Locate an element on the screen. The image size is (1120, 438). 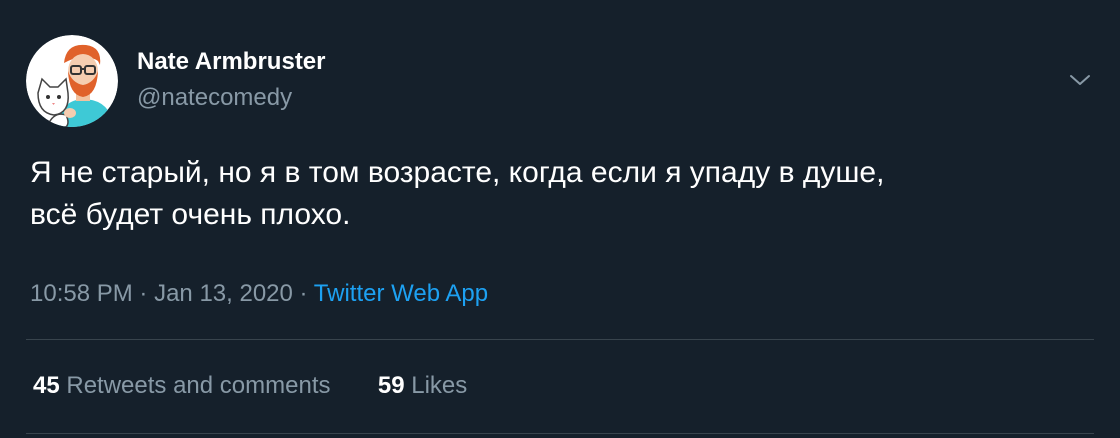
likes-count: 59 is located at coordinates (391, 385).